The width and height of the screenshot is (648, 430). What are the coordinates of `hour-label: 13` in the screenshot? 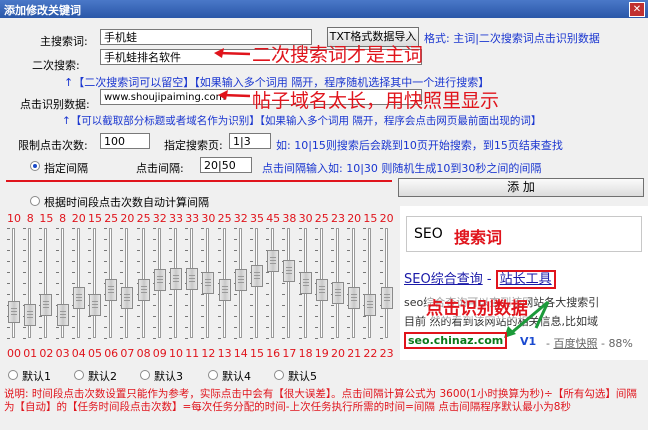 It's located at (224, 353).